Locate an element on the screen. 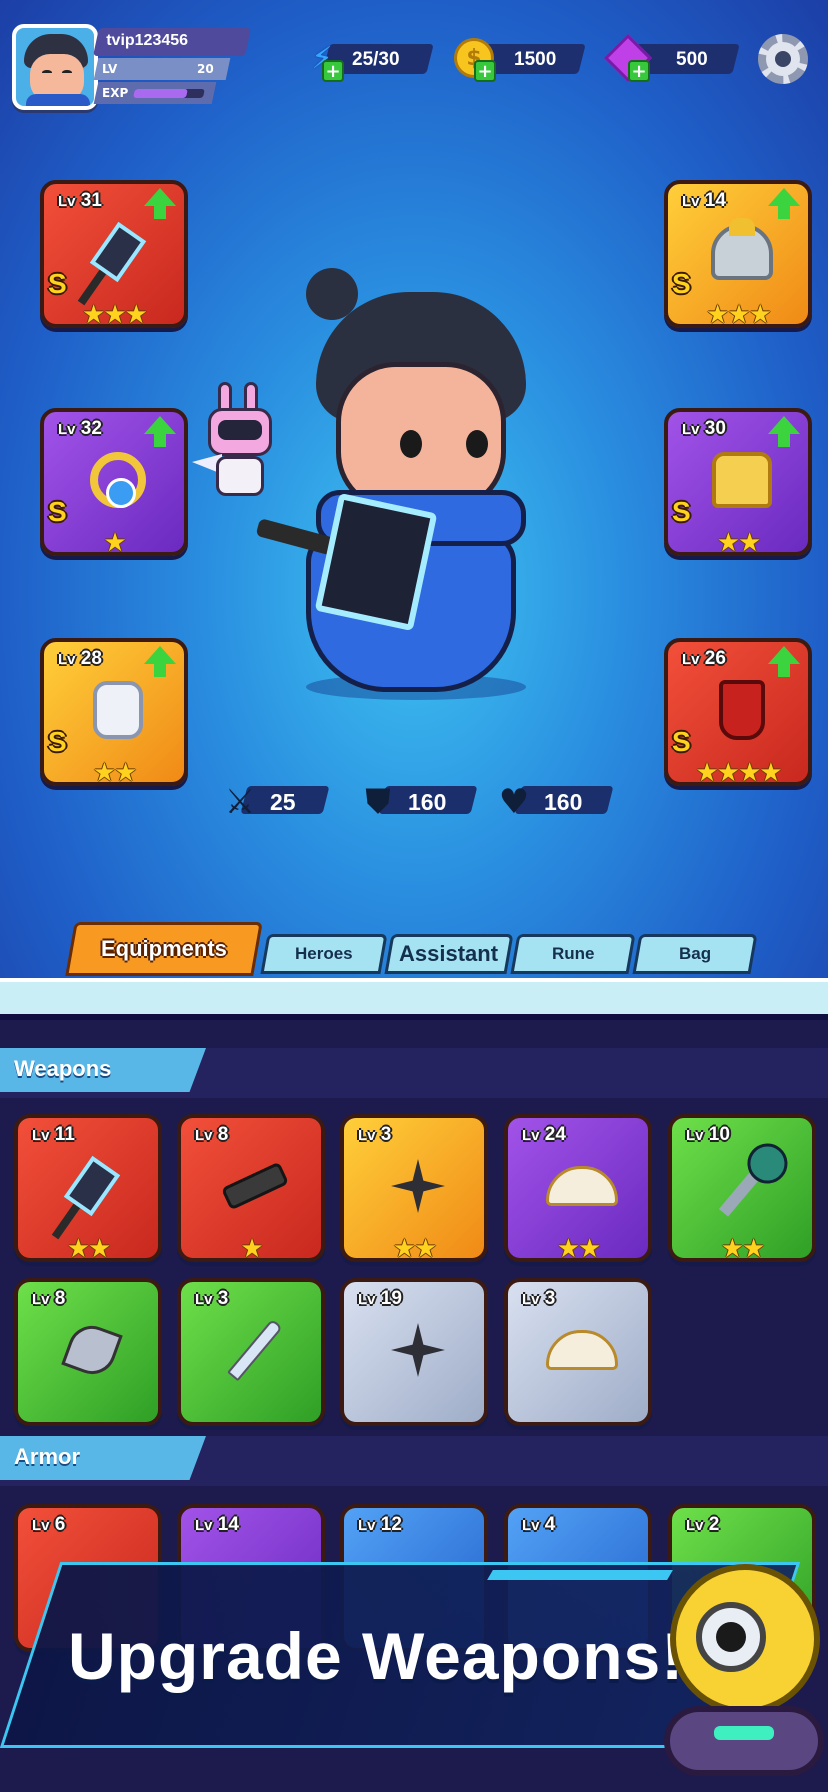 This screenshot has width=828, height=1792. hero-character is located at coordinates (415, 482).